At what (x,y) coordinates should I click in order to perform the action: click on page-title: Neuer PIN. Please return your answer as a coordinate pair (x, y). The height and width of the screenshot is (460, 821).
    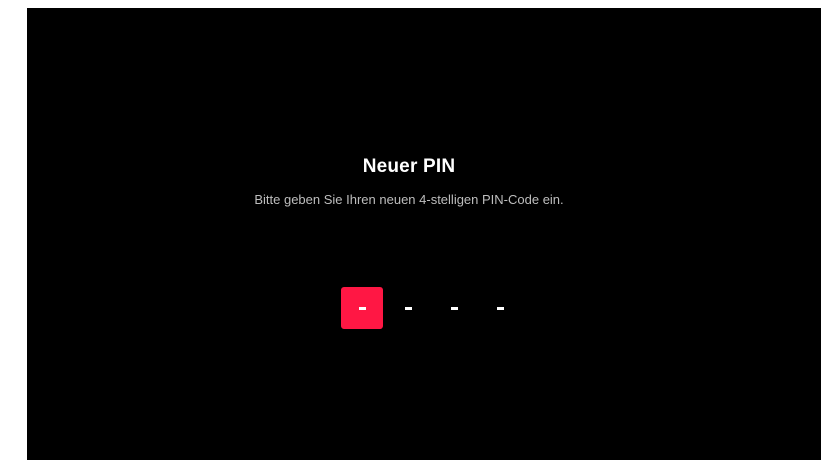
    Looking at the image, I should click on (409, 166).